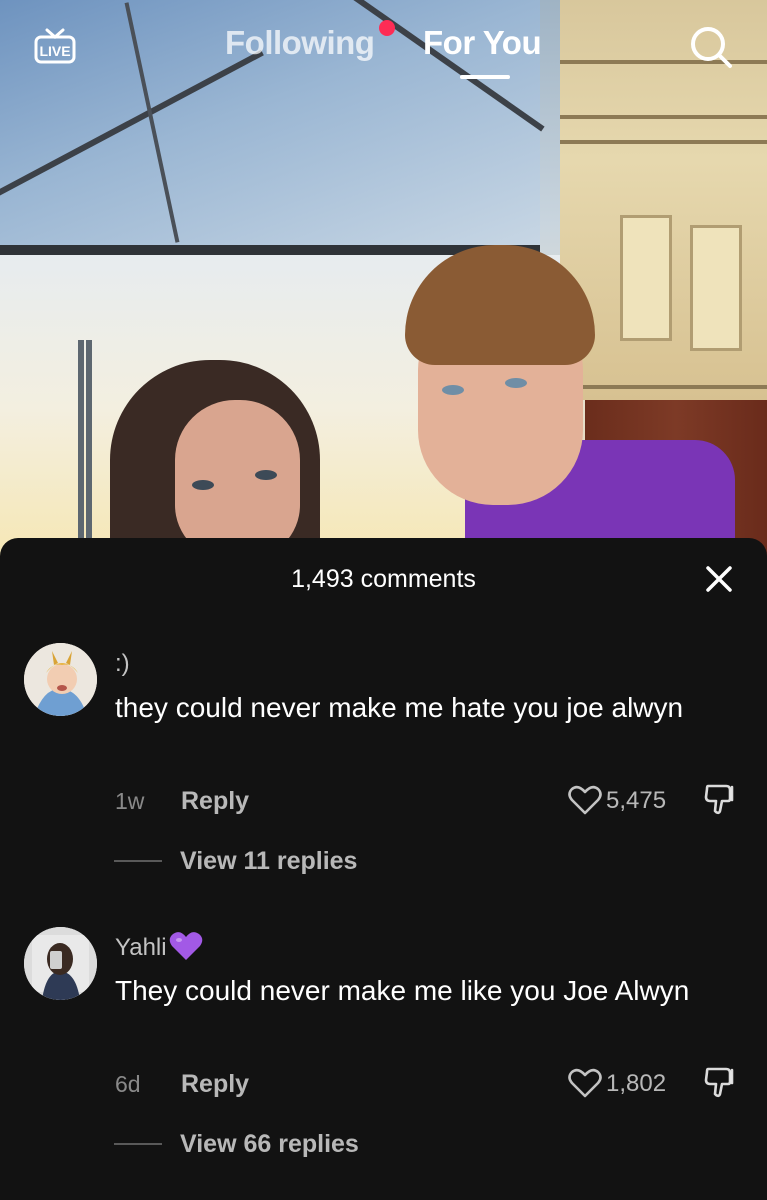 This screenshot has height=1200, width=767. I want to click on close-icon, so click(719, 579).